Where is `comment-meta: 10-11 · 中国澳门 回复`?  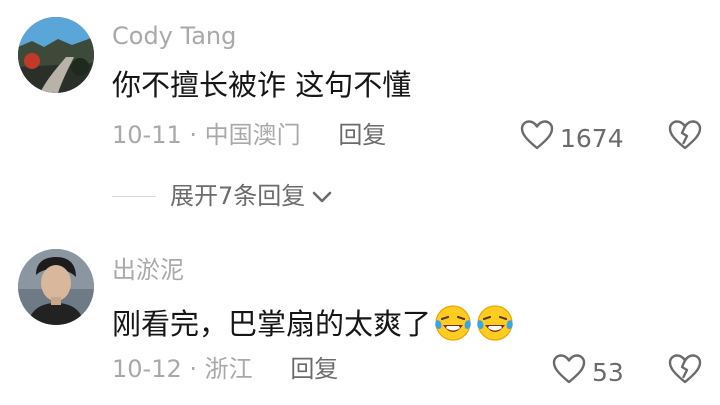 comment-meta: 10-11 · 中国澳门 回复 is located at coordinates (249, 135).